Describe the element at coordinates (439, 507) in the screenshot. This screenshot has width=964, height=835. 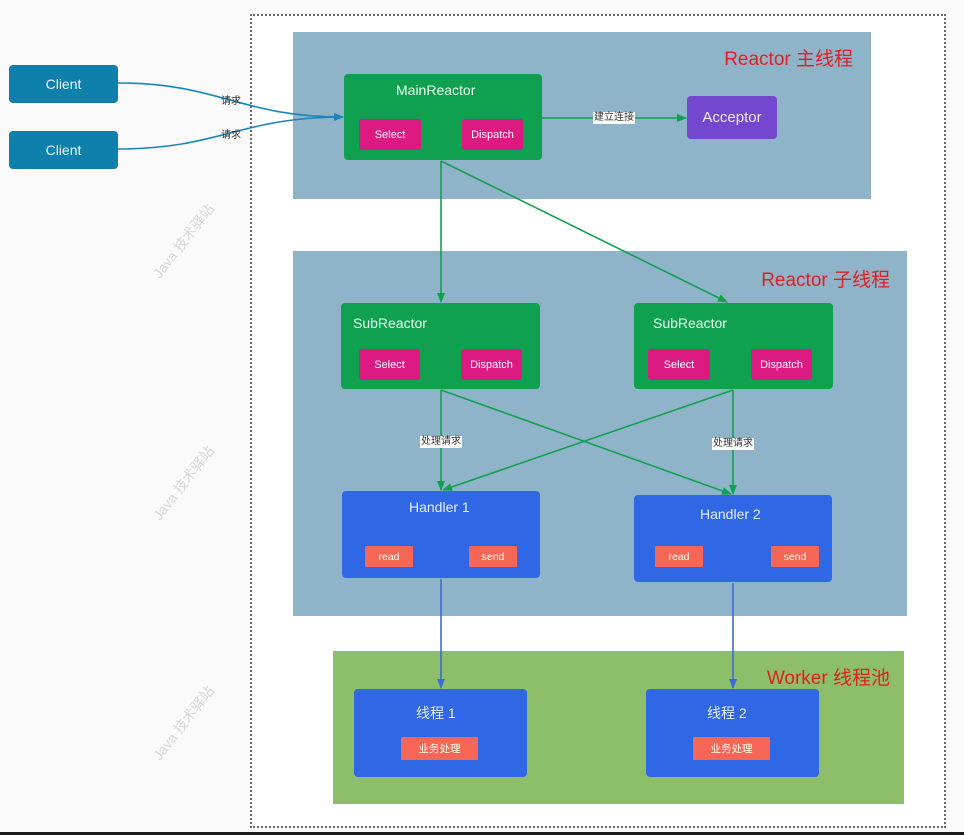
I see `node-title: Handler 1` at that location.